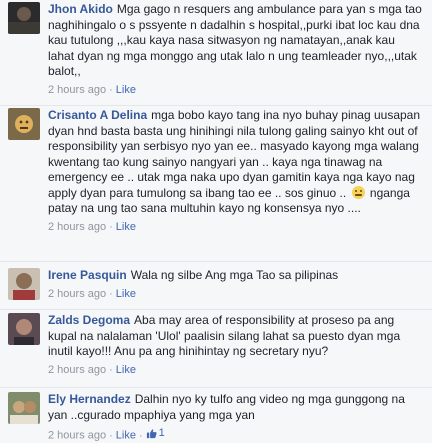  Describe the element at coordinates (89, 399) in the screenshot. I see `comment-author: Ely Hernandez` at that location.